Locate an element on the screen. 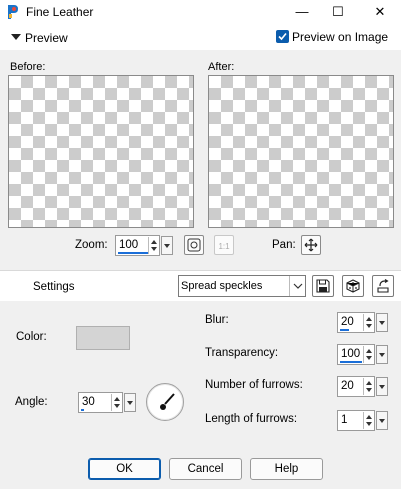  angle-input: 30 is located at coordinates (107, 402).